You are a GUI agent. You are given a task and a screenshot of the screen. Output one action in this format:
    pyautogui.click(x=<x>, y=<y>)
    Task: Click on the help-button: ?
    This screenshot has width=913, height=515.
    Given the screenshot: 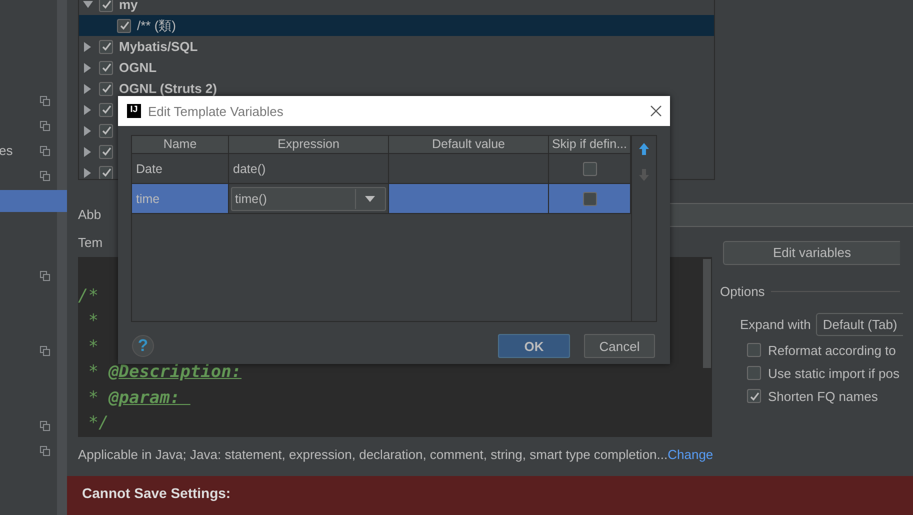 What is the action you would take?
    pyautogui.click(x=143, y=346)
    